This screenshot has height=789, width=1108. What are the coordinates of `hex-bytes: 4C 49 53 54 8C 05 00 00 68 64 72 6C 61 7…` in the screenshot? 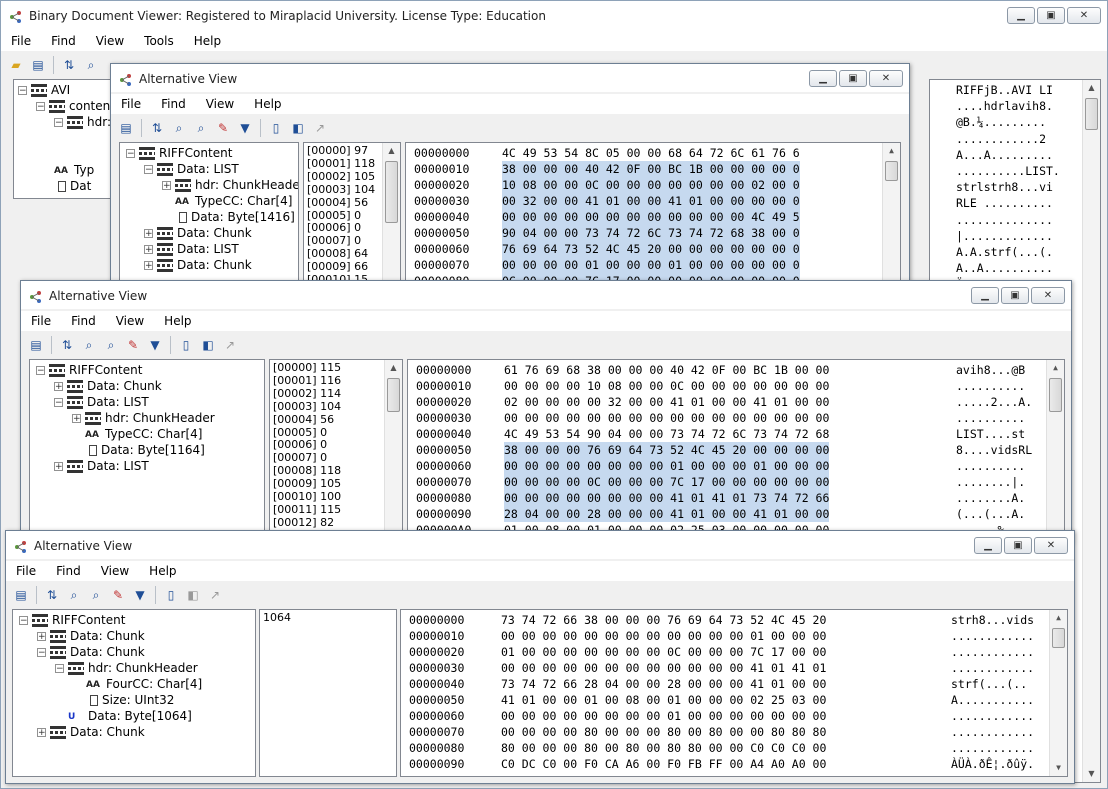 It's located at (651, 153).